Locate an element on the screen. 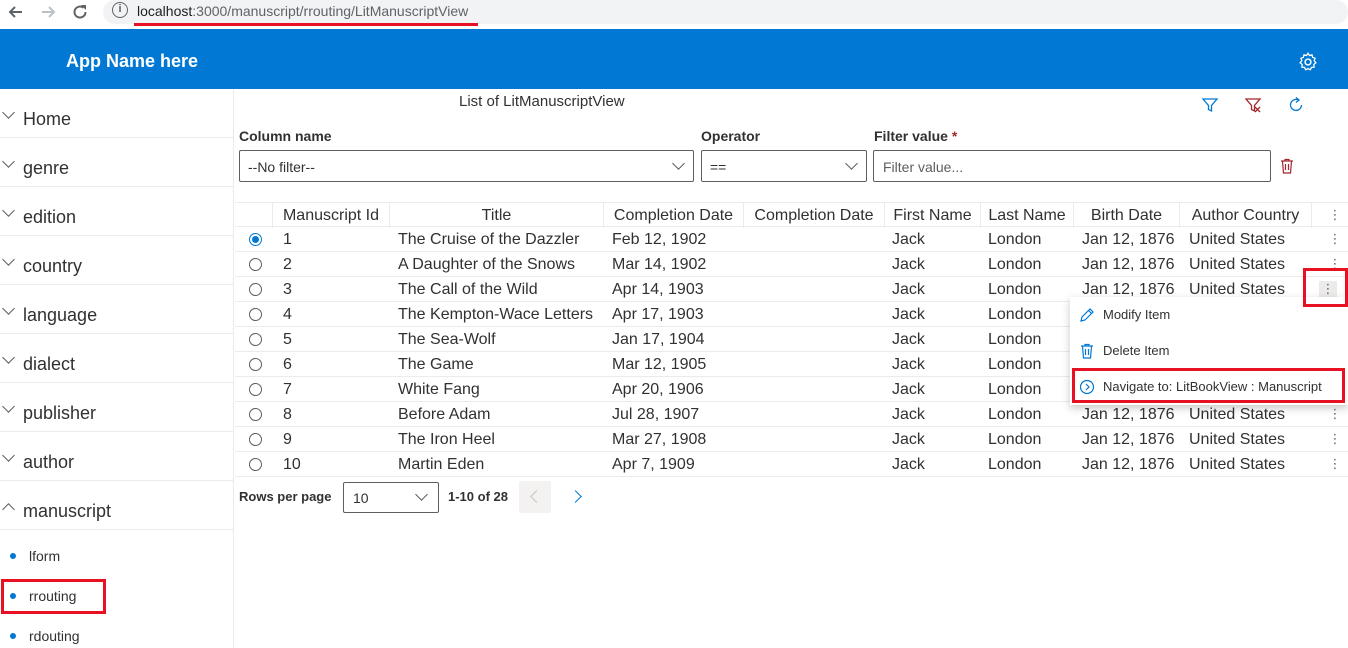 The height and width of the screenshot is (648, 1348). pagination-range: 1-10 of 28 is located at coordinates (478, 496).